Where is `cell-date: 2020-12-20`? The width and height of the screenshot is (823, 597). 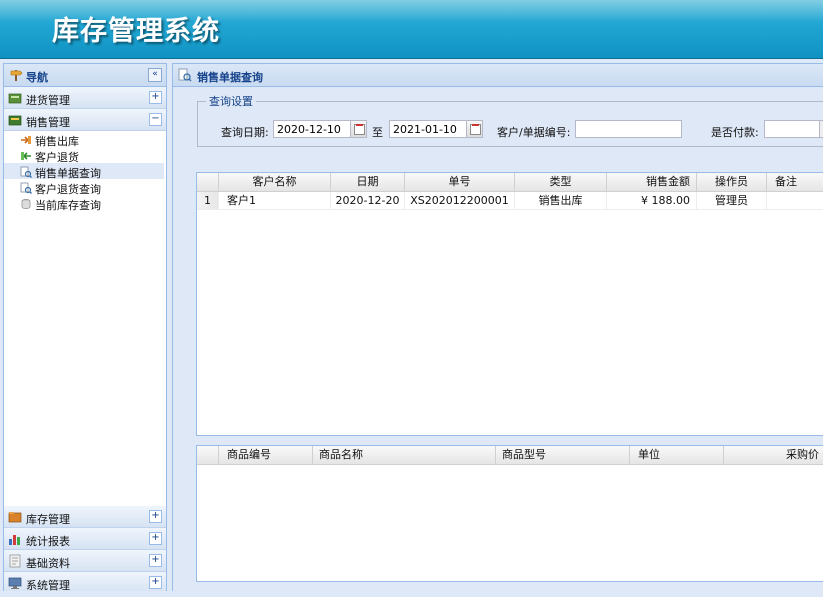 cell-date: 2020-12-20 is located at coordinates (368, 200).